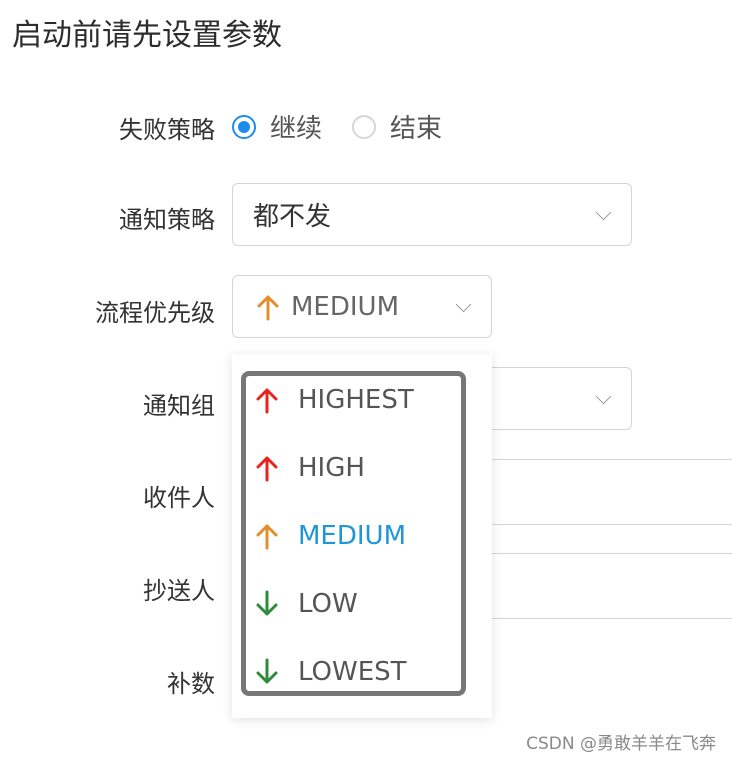  I want to click on recipients-input, so click(606, 492).